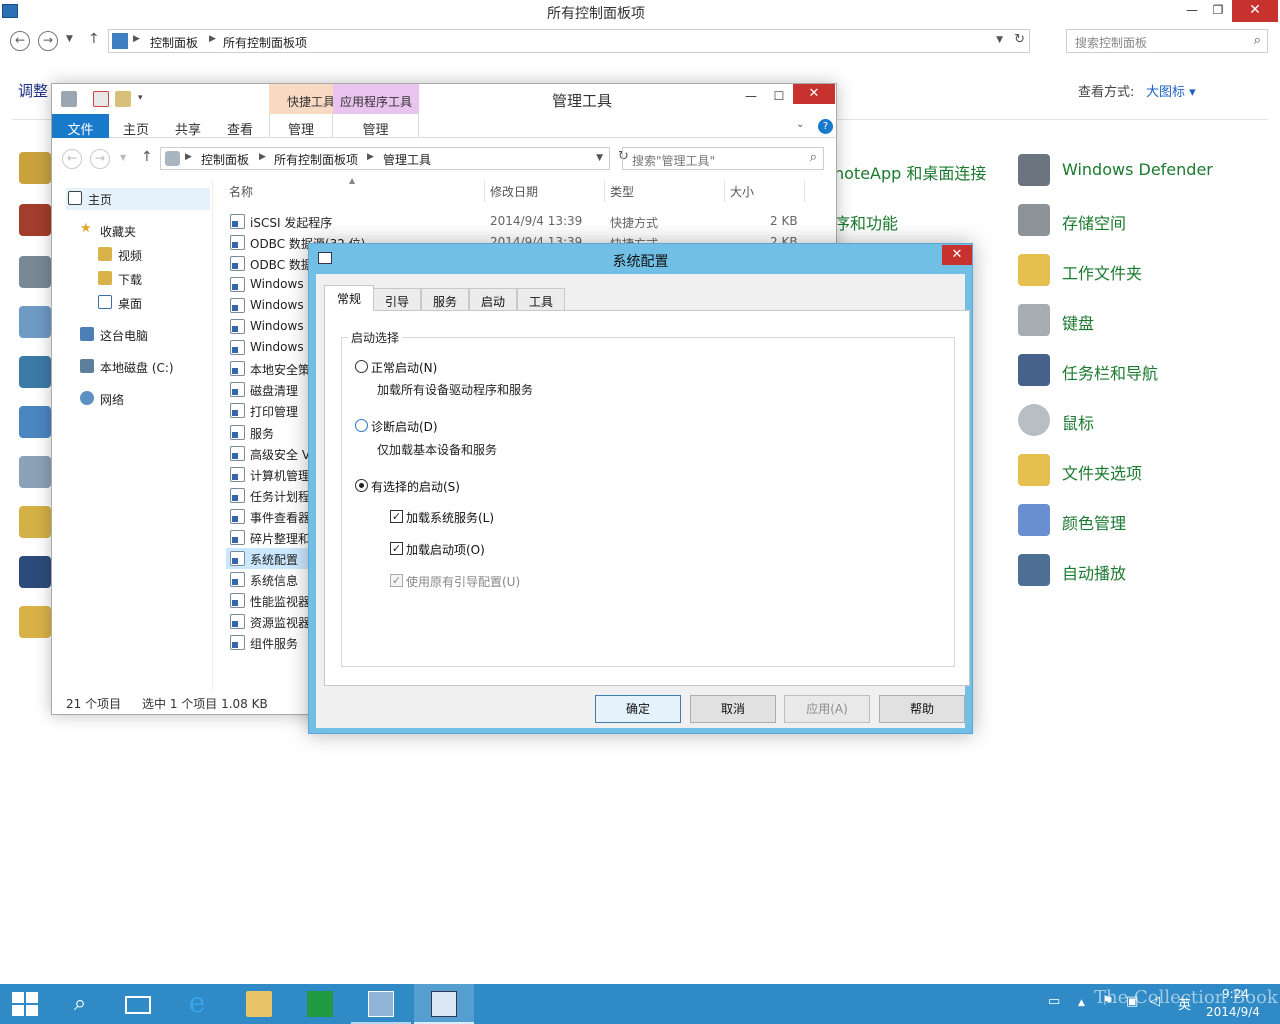 This screenshot has width=1280, height=1024. What do you see at coordinates (1138, 372) in the screenshot?
I see `cp-item-taskbar-navigation: 任务栏和导航` at bounding box center [1138, 372].